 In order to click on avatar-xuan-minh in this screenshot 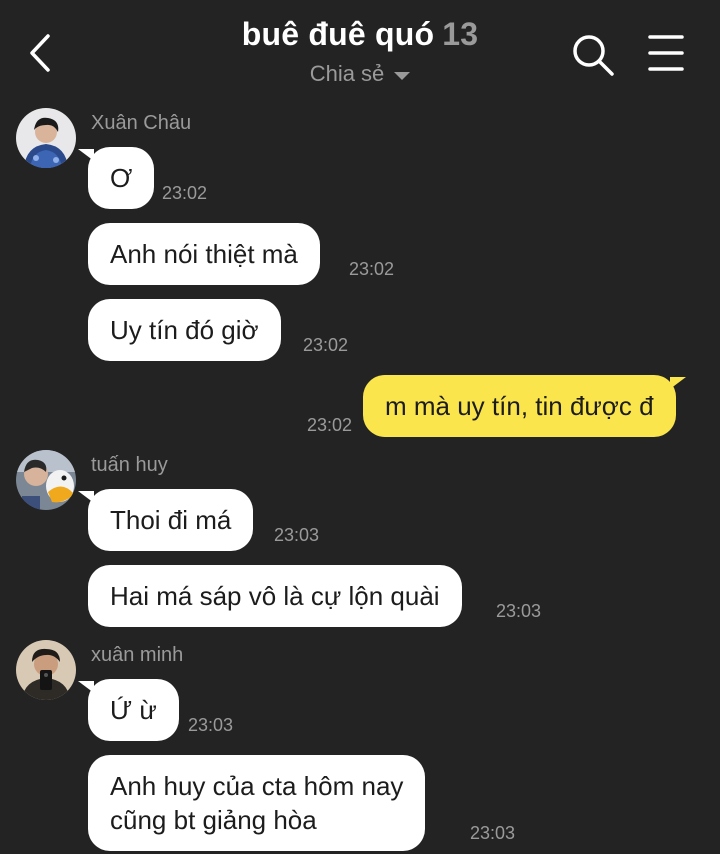, I will do `click(46, 670)`.